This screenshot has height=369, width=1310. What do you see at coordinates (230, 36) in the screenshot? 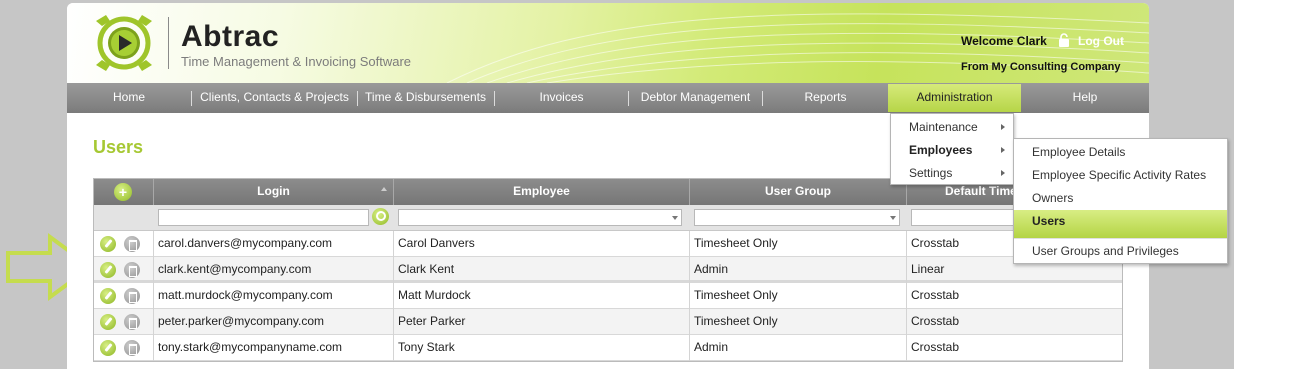
I see `brand-name: Abtrac` at bounding box center [230, 36].